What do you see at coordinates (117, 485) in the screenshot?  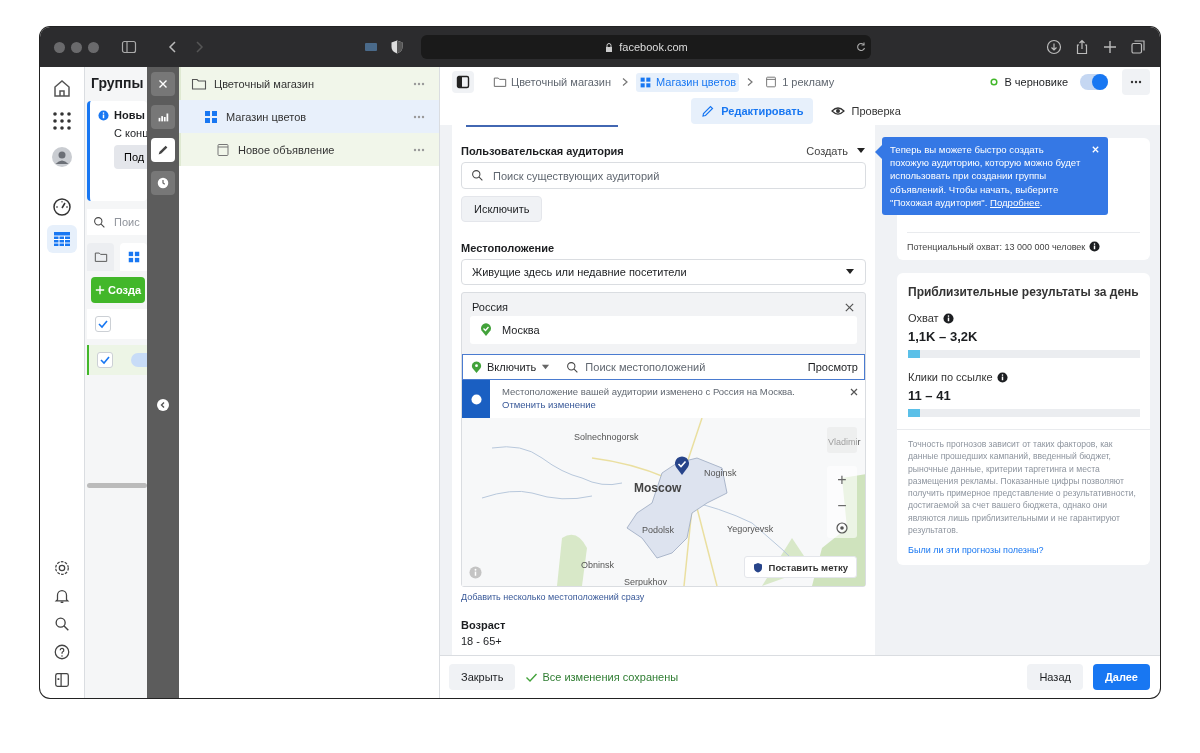 I see `scrollbar` at bounding box center [117, 485].